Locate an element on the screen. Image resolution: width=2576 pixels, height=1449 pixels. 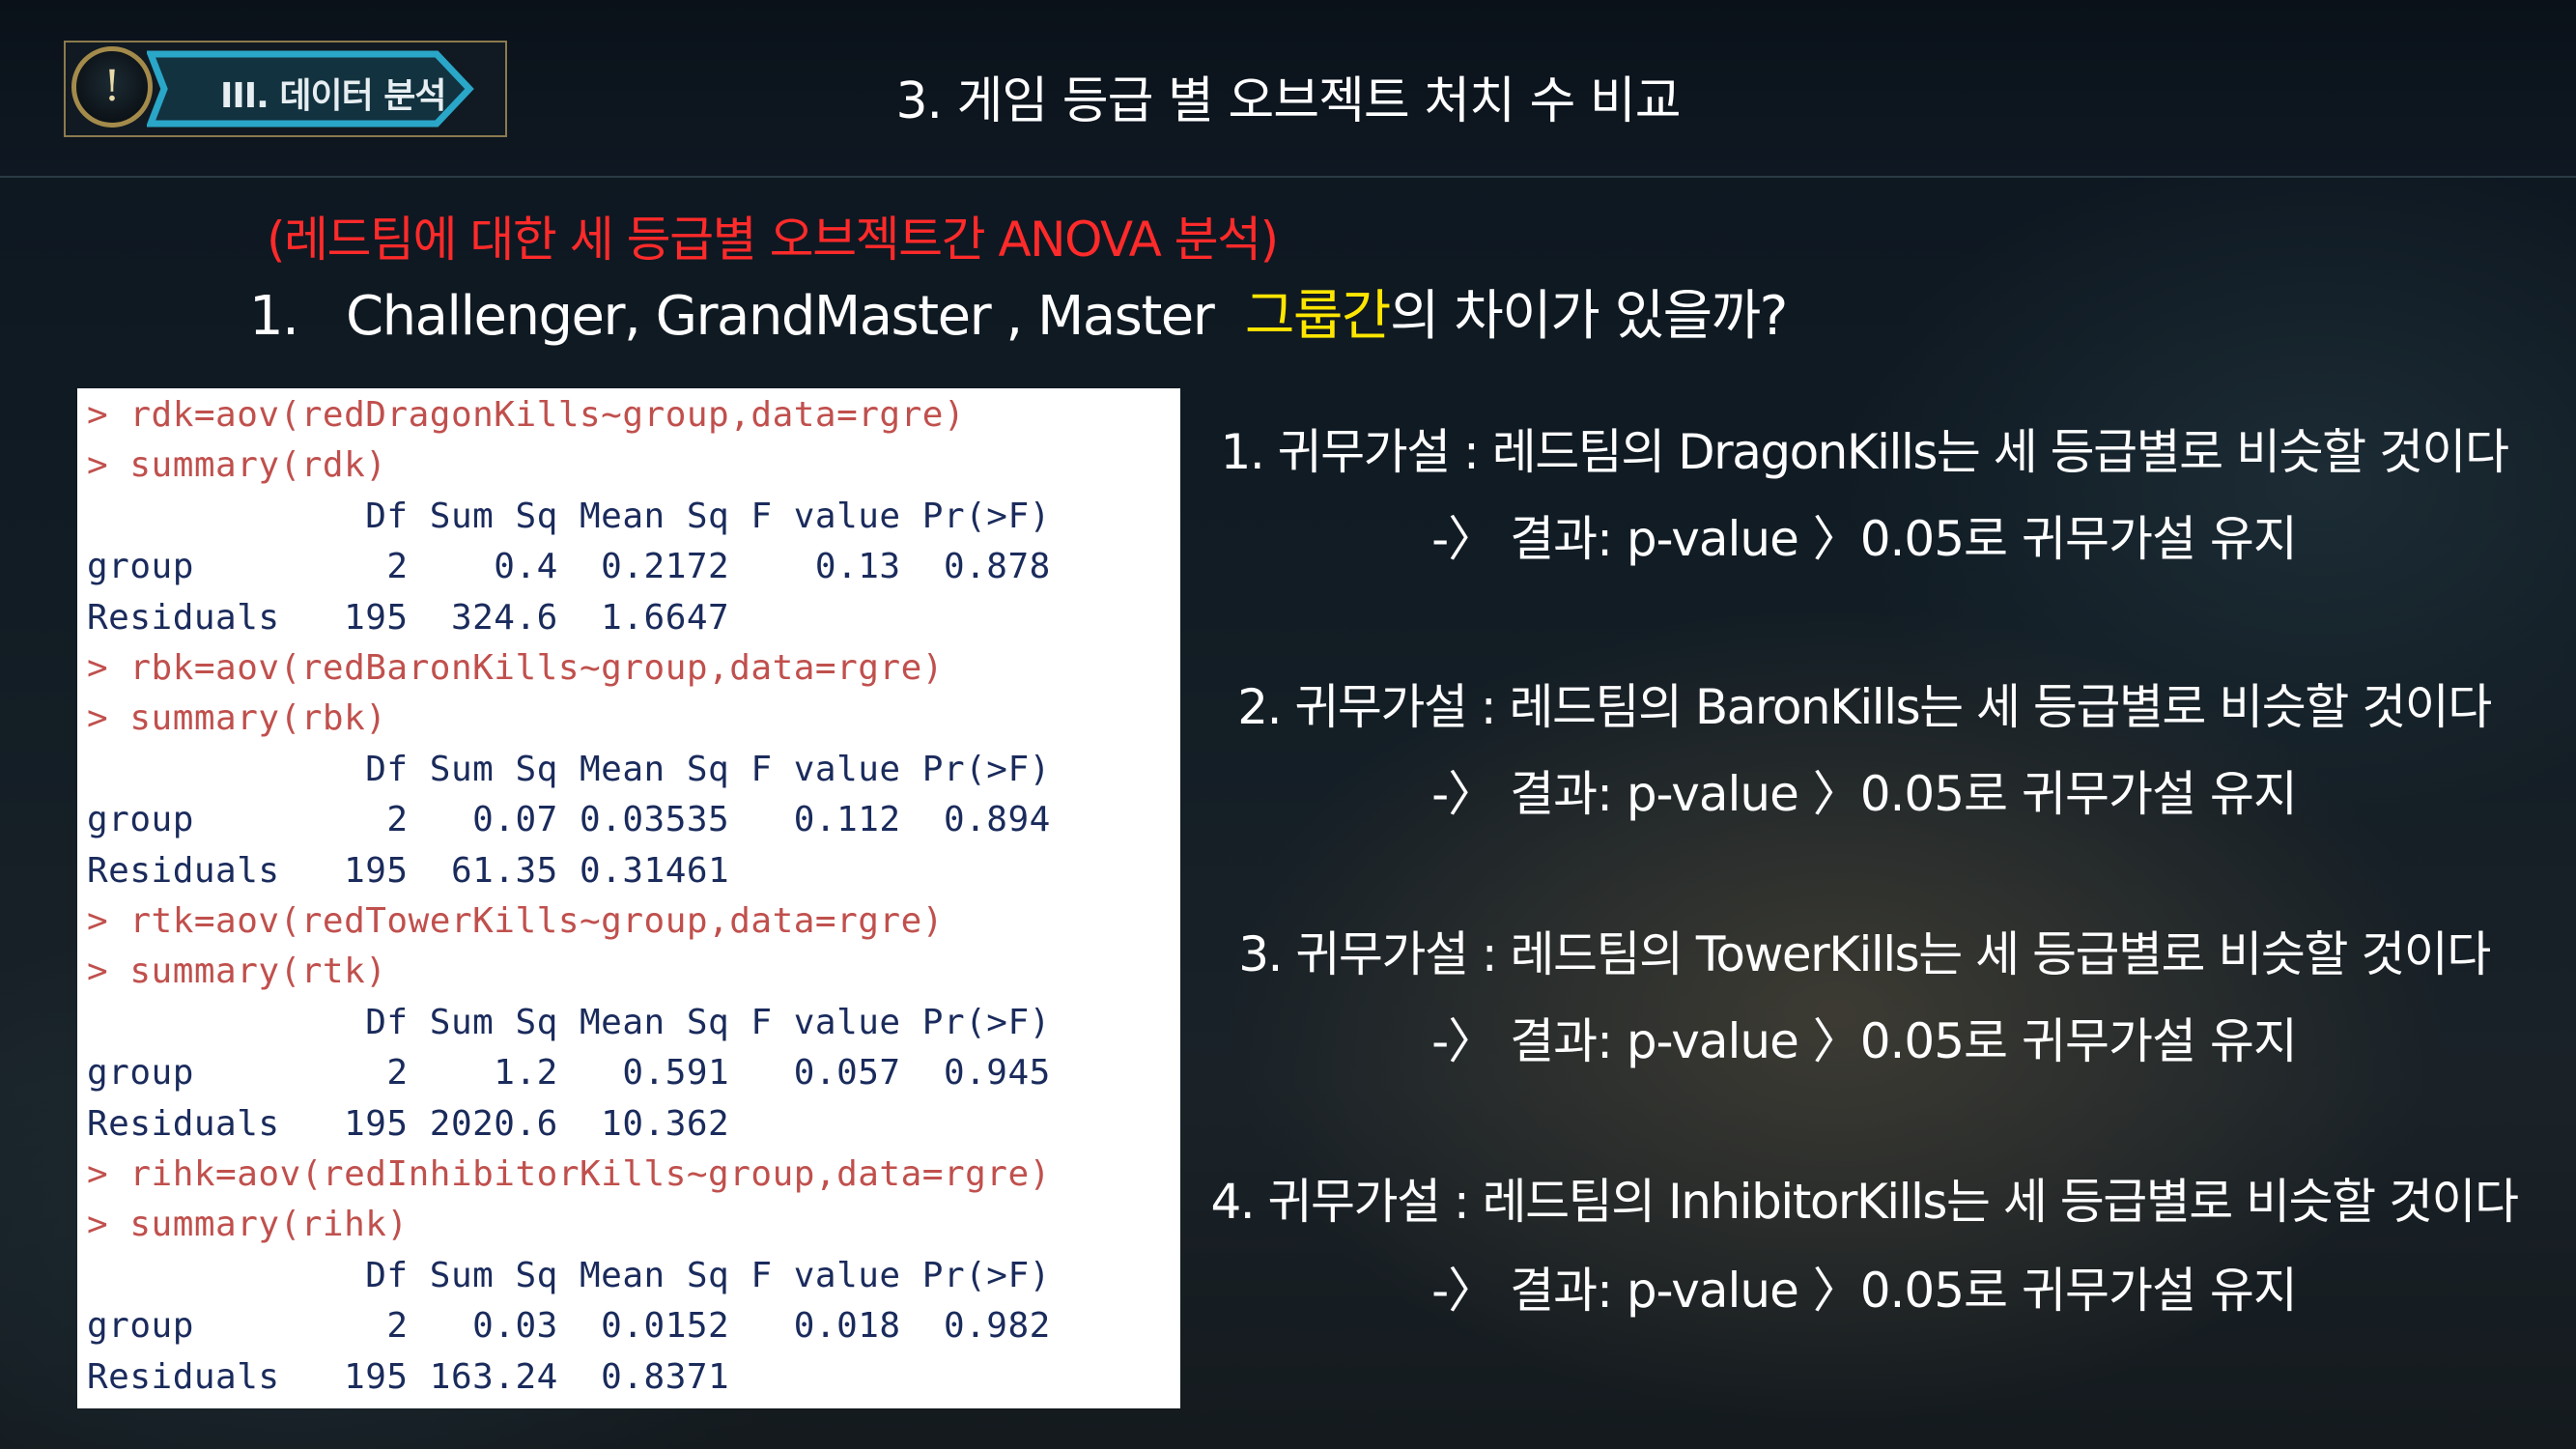
code-command-line: > rtk=aov(redTowerKills~group,data=rgre) is located at coordinates (515, 921).